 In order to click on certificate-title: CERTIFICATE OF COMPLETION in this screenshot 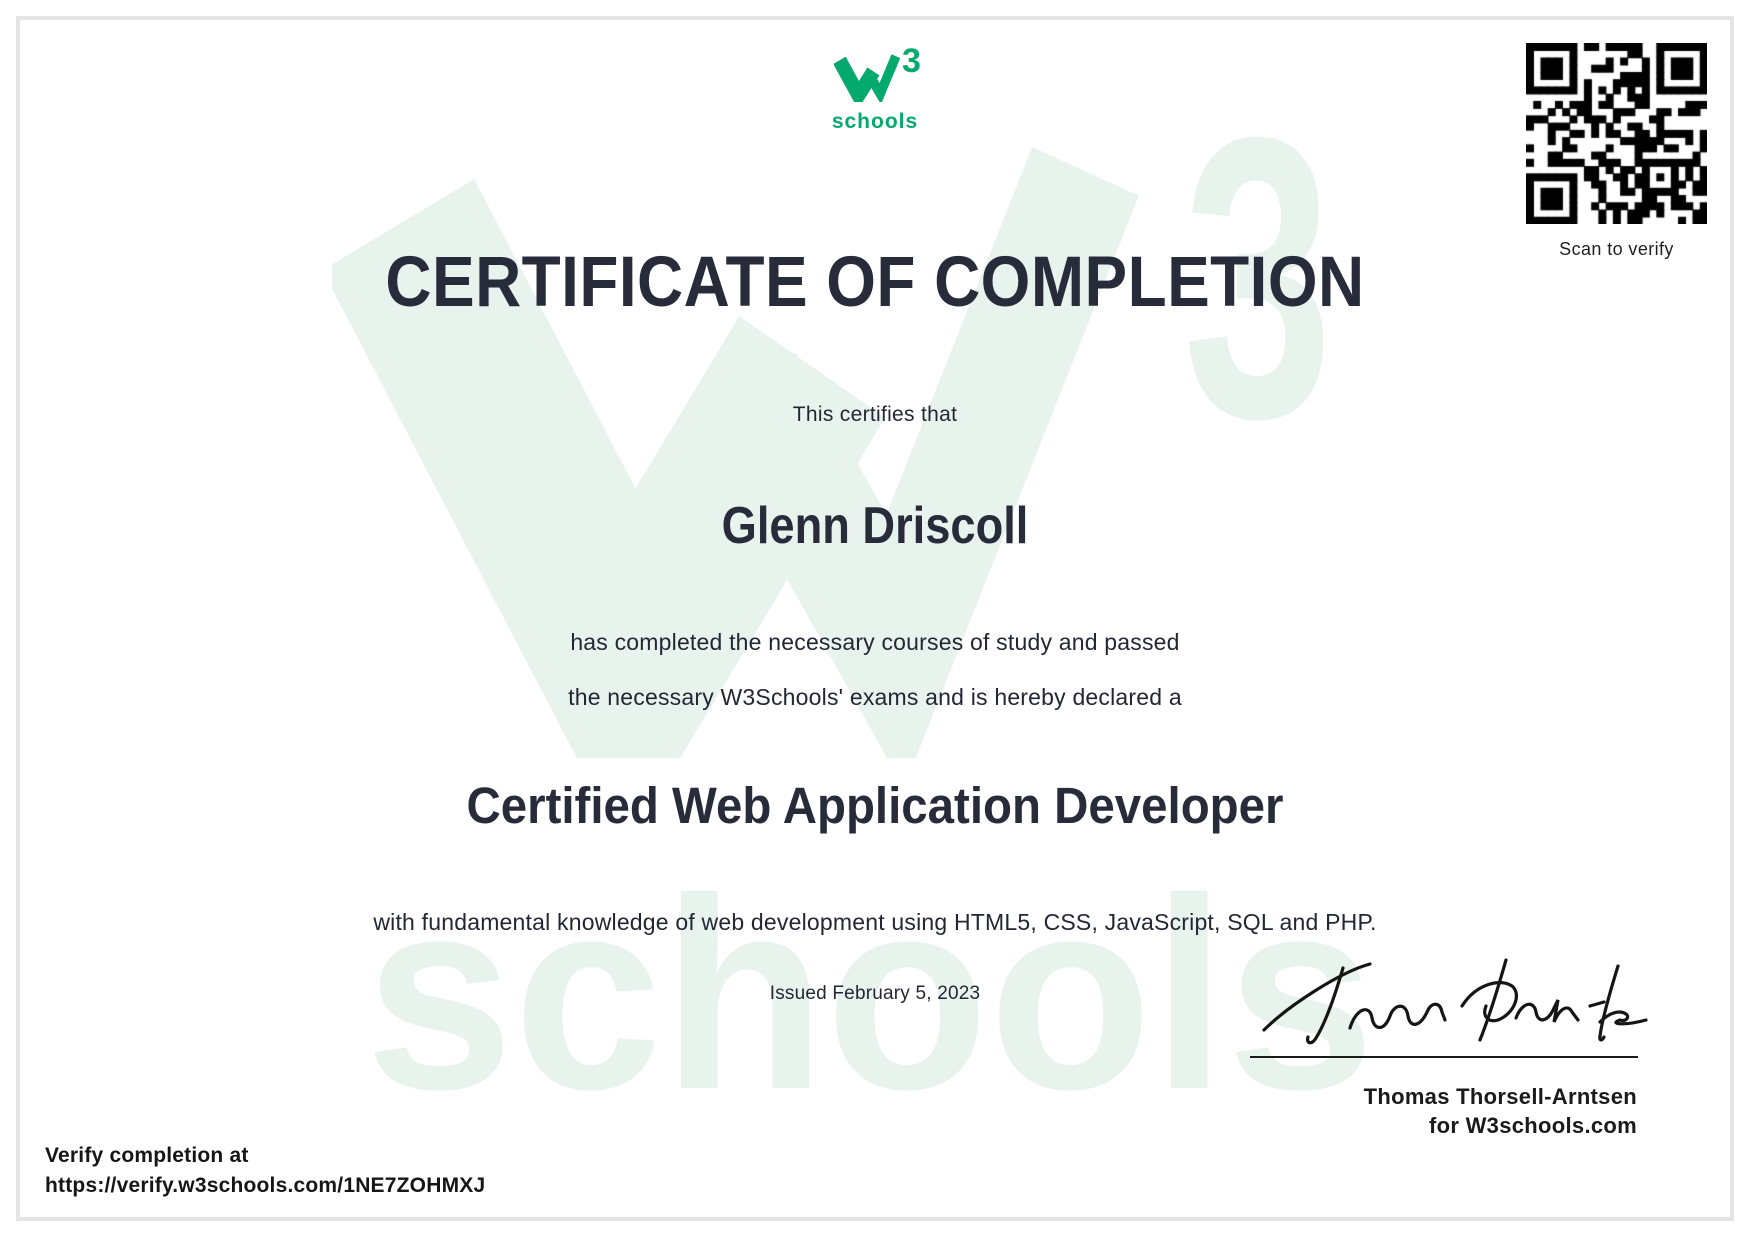, I will do `click(875, 282)`.